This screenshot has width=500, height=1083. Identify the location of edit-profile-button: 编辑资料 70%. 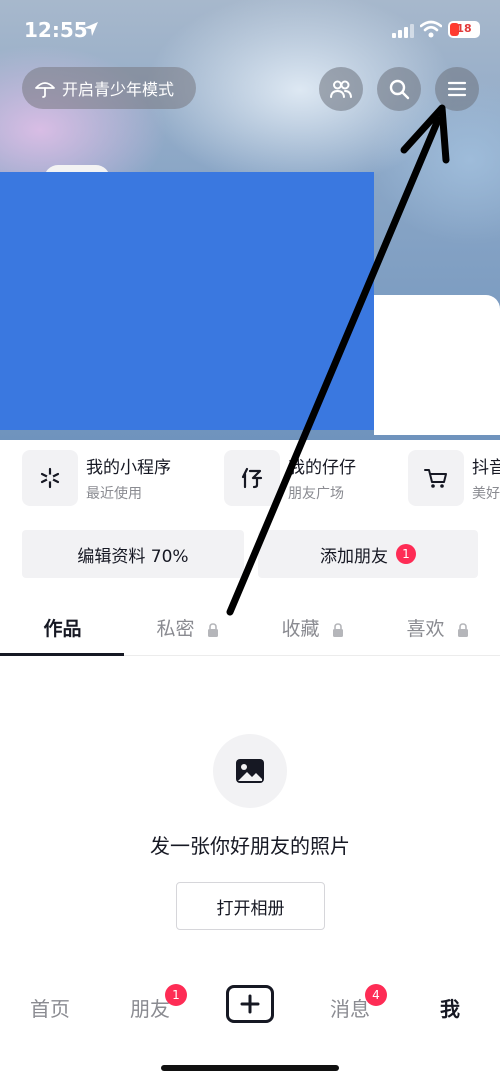
(133, 554).